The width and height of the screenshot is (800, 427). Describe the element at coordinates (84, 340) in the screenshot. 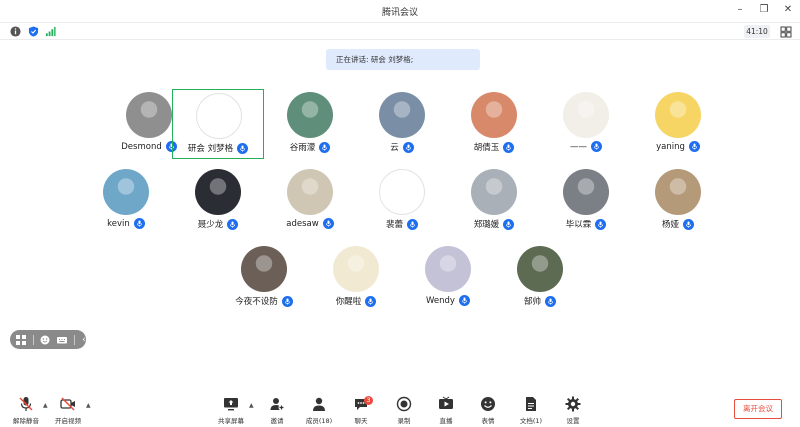

I see `collapse-chevron-icon: ‹` at that location.